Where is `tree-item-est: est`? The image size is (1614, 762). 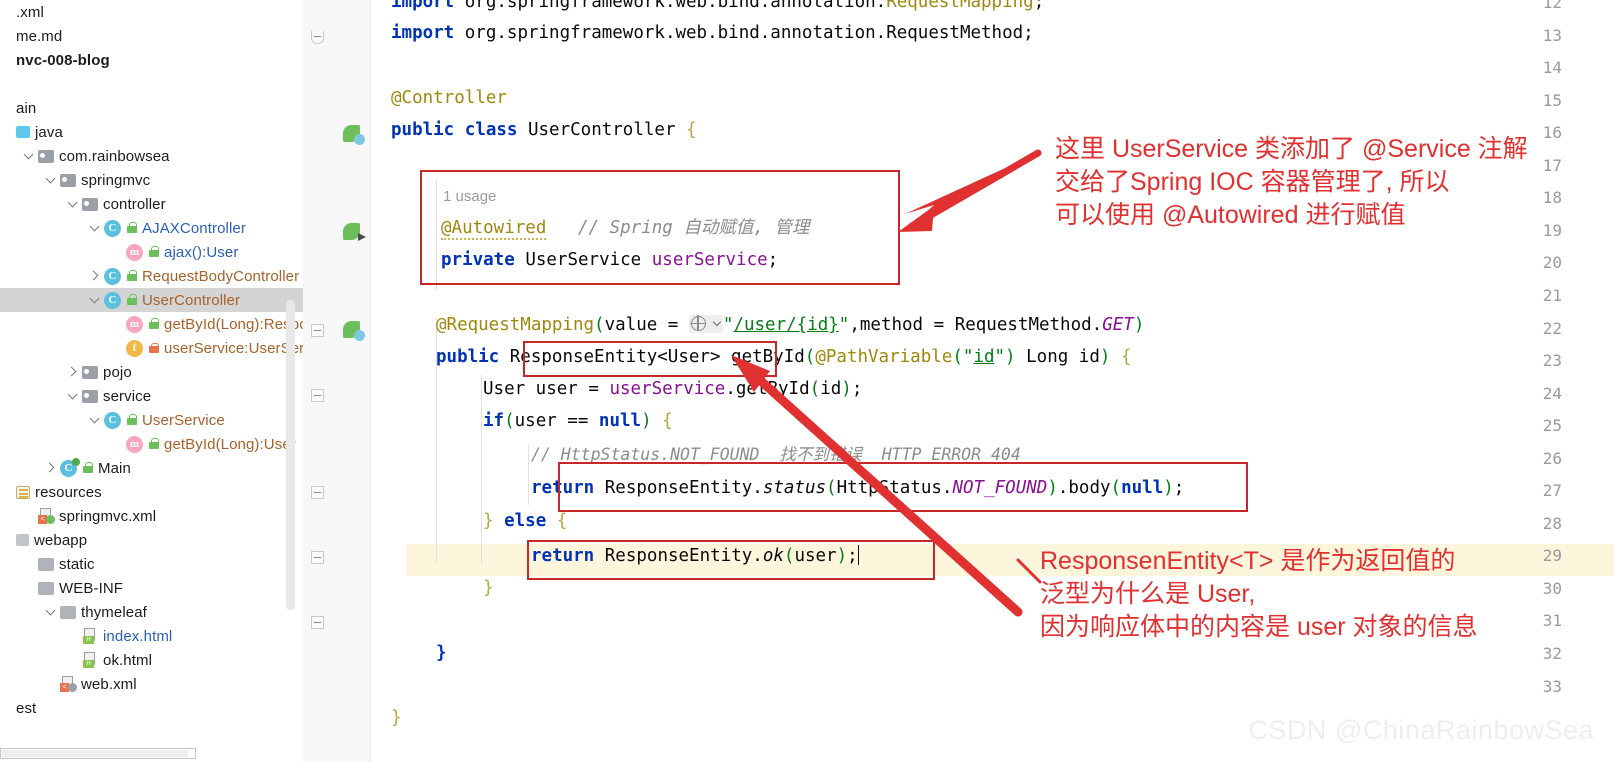
tree-item-est: est is located at coordinates (151, 708).